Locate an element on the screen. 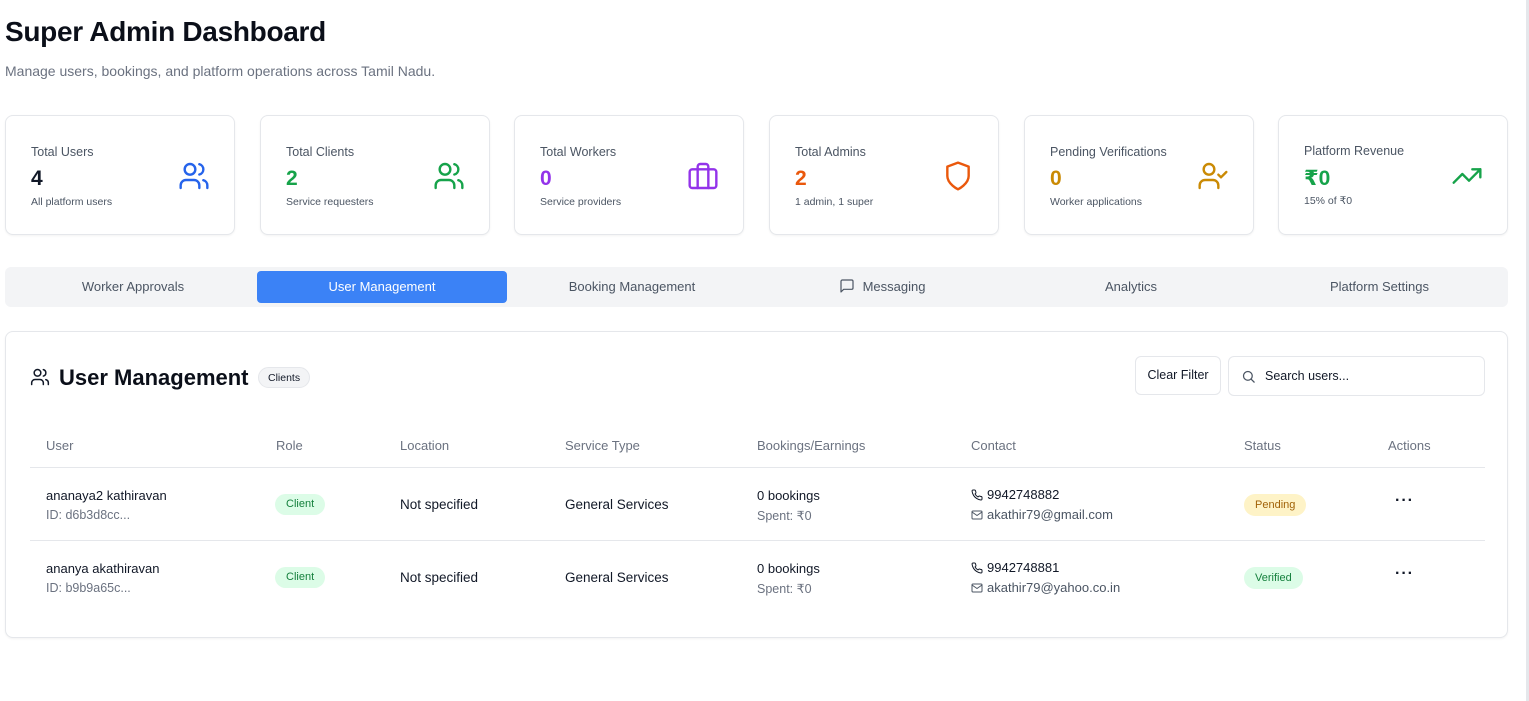 This screenshot has height=701, width=1529. status-cell: Pending is located at coordinates (1275, 505).